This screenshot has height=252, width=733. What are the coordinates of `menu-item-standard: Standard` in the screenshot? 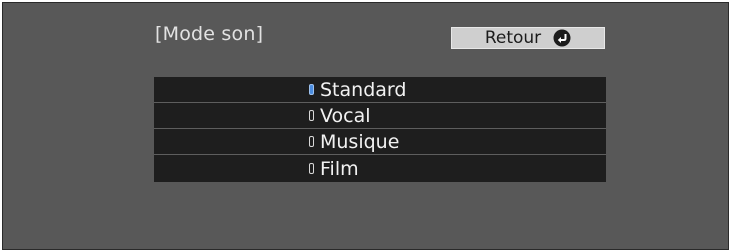 It's located at (380, 90).